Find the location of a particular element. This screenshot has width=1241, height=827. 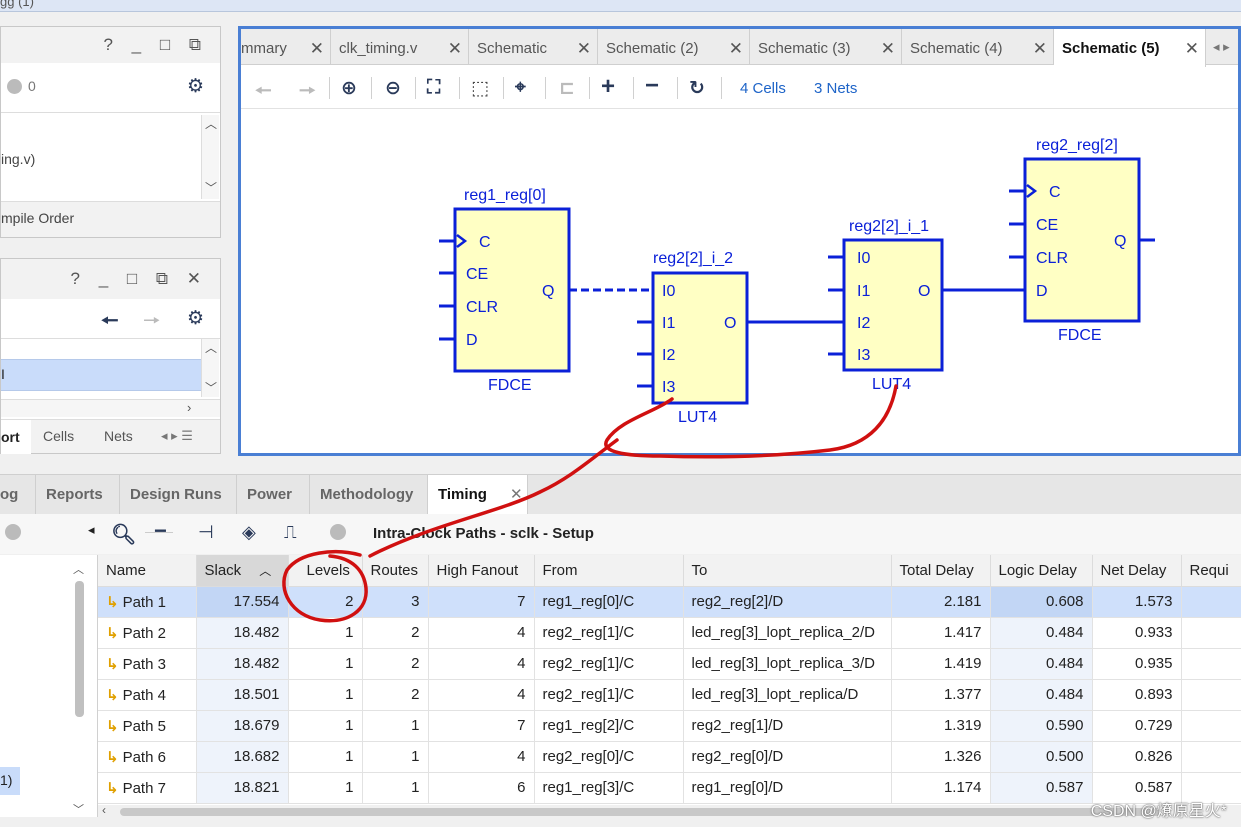

back-arrow-icon: 🠔 is located at coordinates (110, 323).